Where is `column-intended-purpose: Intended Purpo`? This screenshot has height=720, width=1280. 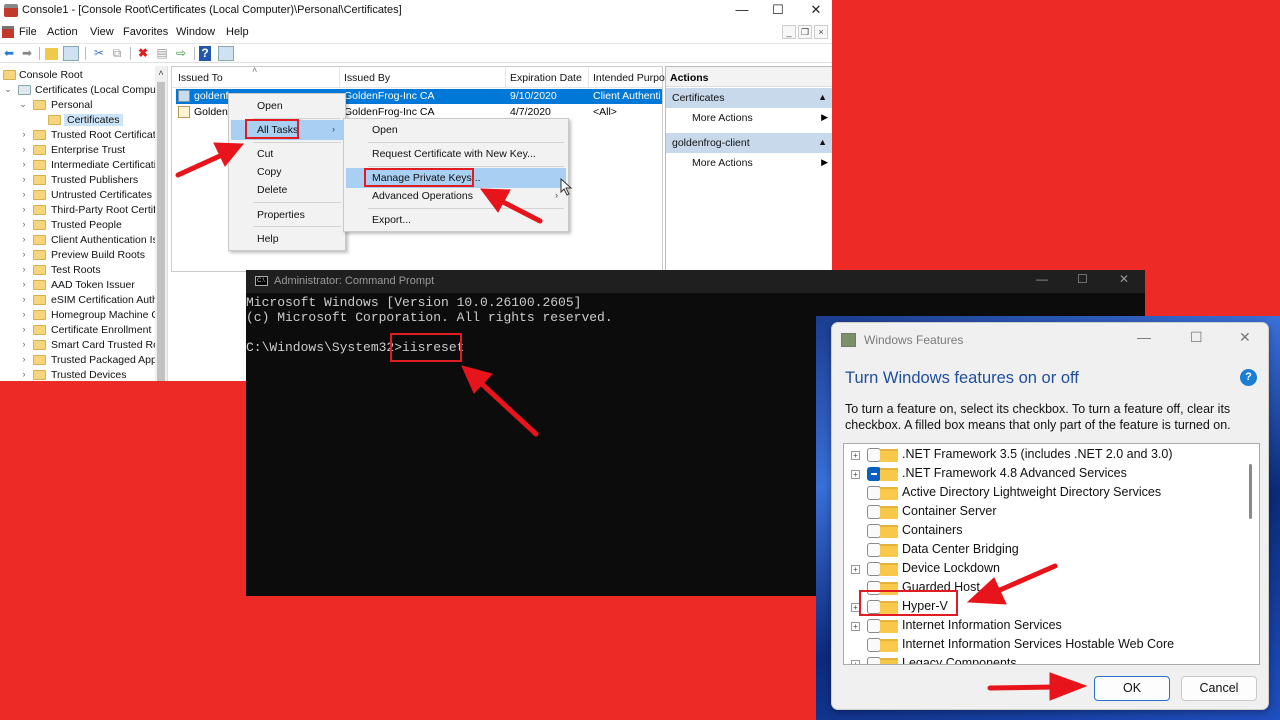 column-intended-purpose: Intended Purpo is located at coordinates (629, 78).